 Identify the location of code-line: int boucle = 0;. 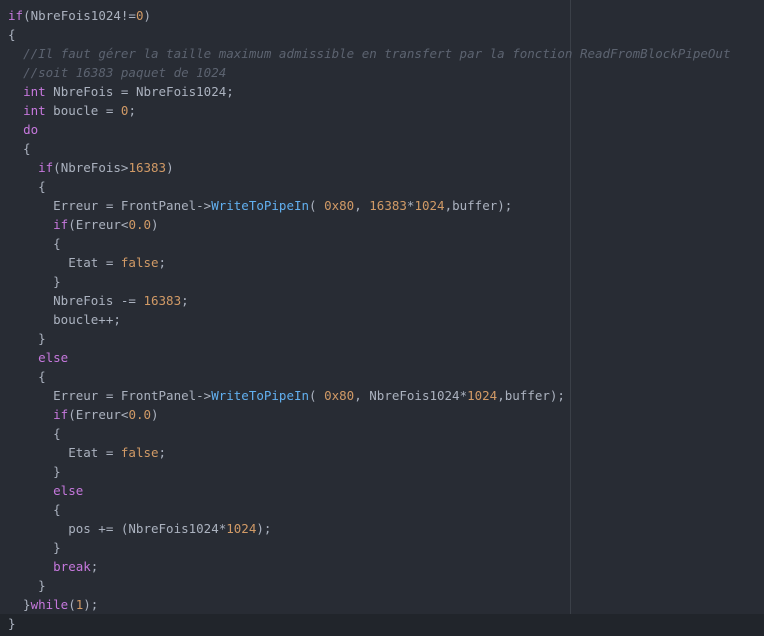
(386, 110).